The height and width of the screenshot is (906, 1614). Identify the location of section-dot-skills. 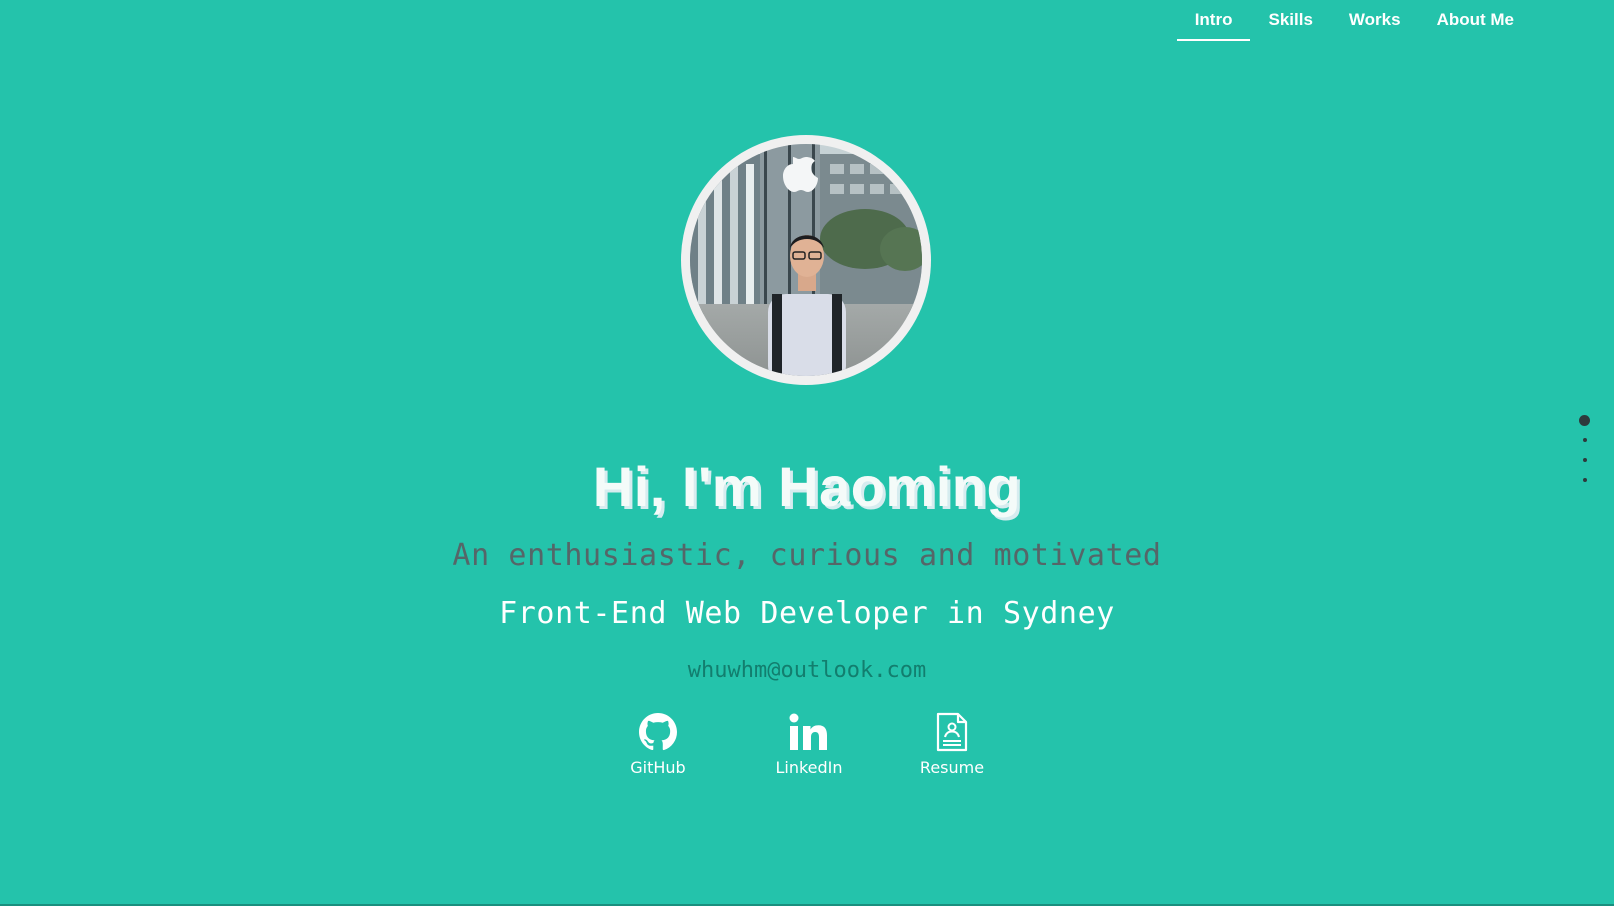
(1584, 440).